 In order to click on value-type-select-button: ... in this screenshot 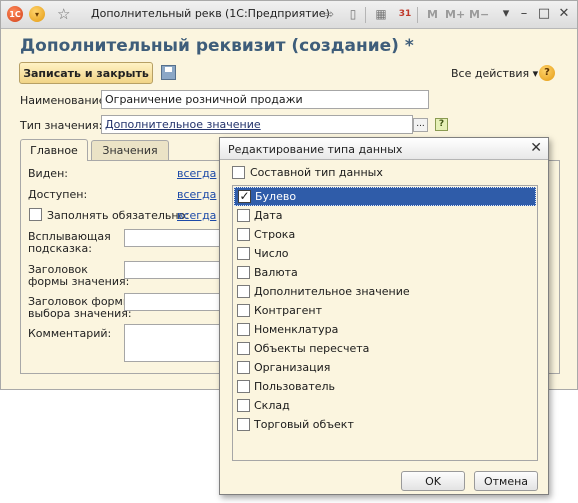, I will do `click(420, 125)`.